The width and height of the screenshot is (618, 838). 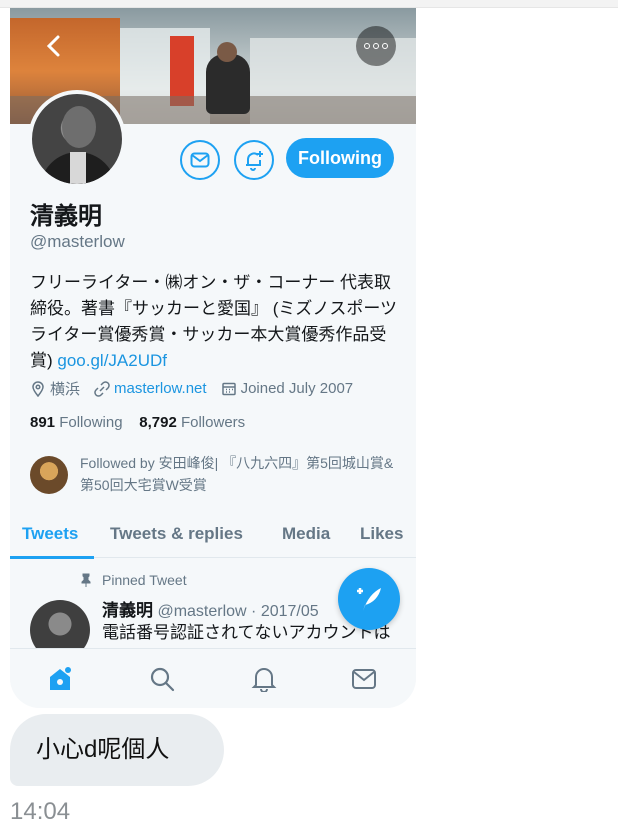 I want to click on envelope-icon, so click(x=200, y=160).